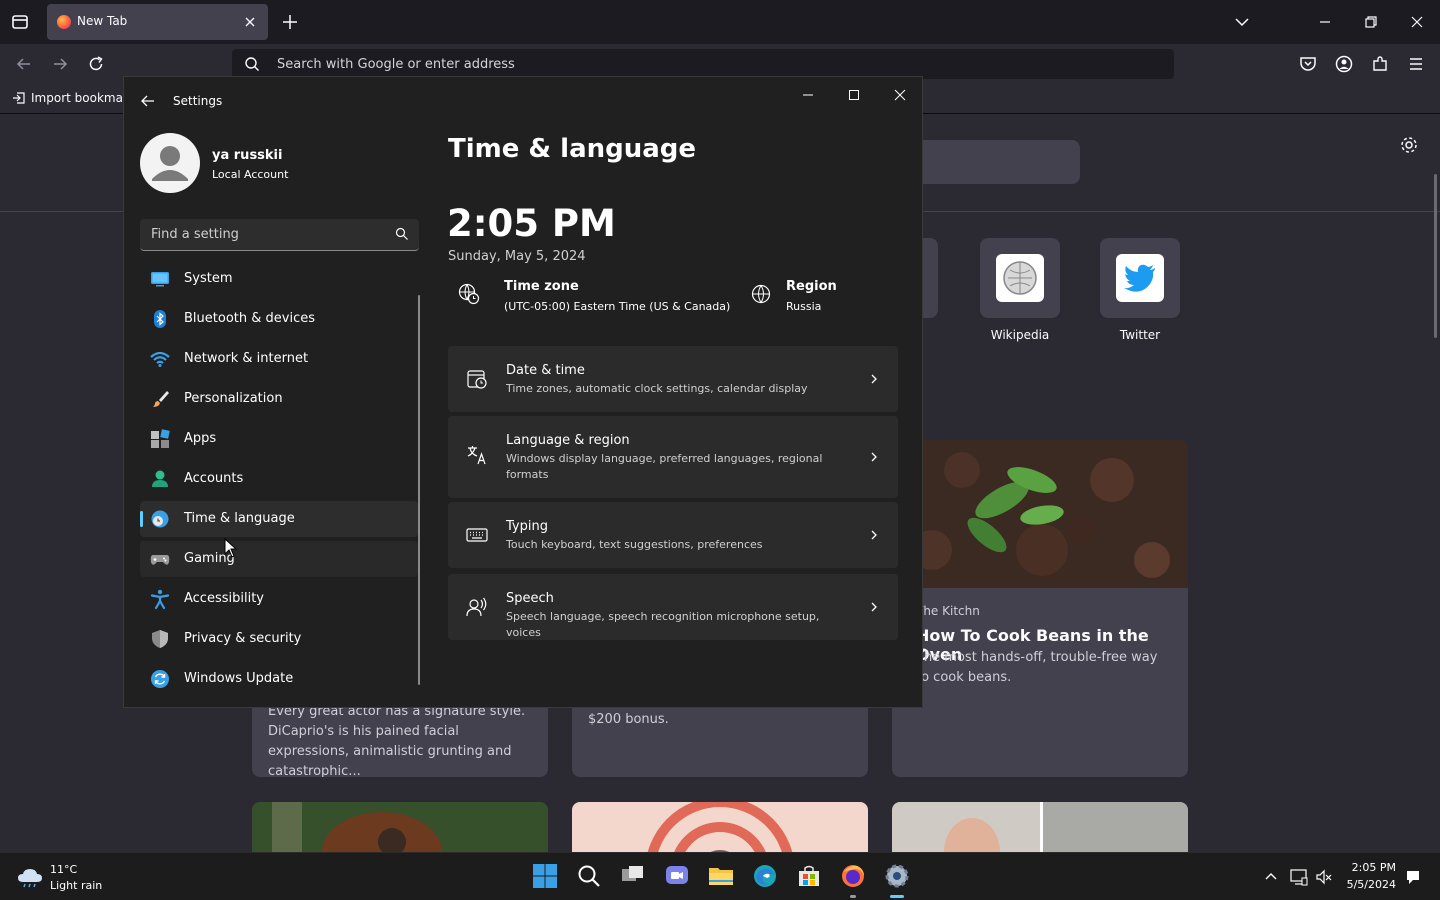 Image resolution: width=1440 pixels, height=900 pixels. What do you see at coordinates (157, 22) in the screenshot?
I see `browser-tab: New Tab` at bounding box center [157, 22].